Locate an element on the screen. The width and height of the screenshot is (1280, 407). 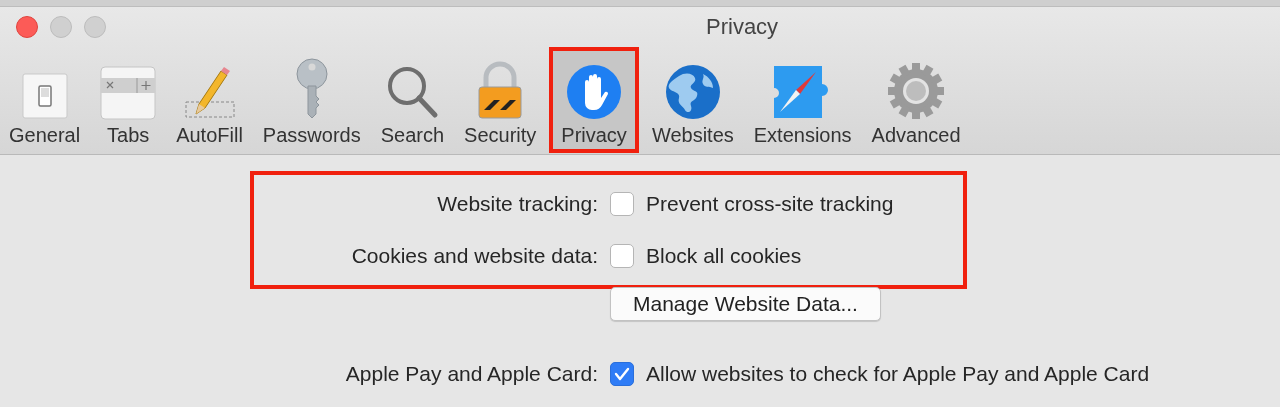
close-button is located at coordinates (27, 27).